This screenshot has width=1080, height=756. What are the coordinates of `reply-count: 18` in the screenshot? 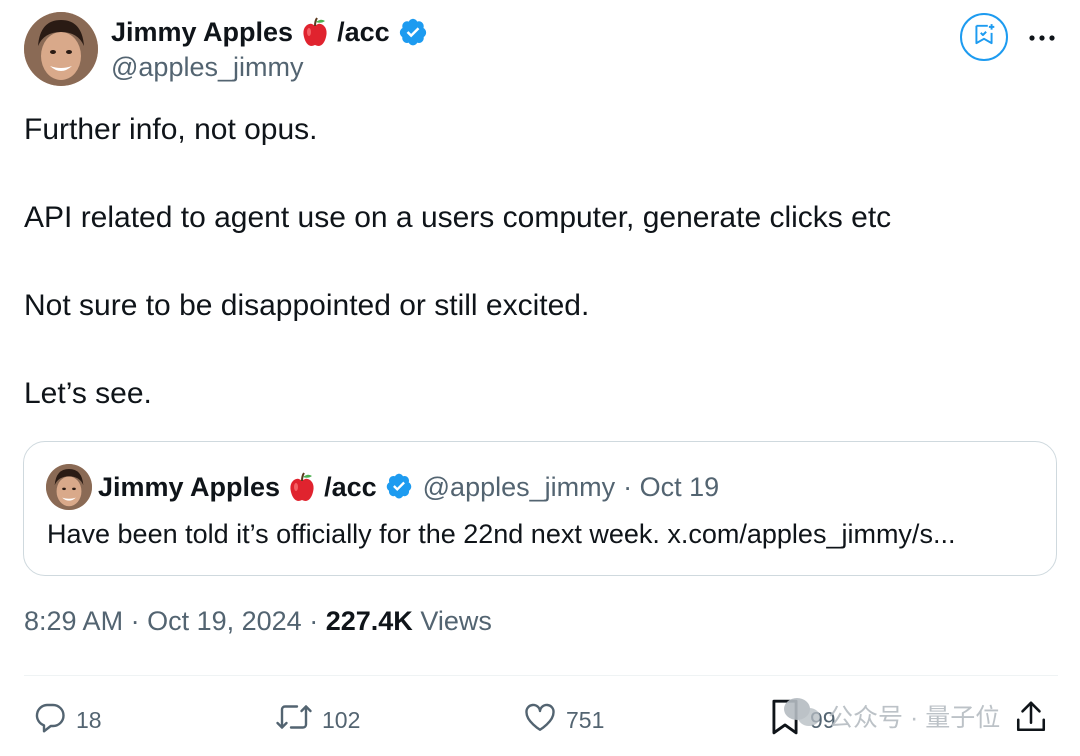 It's located at (89, 719).